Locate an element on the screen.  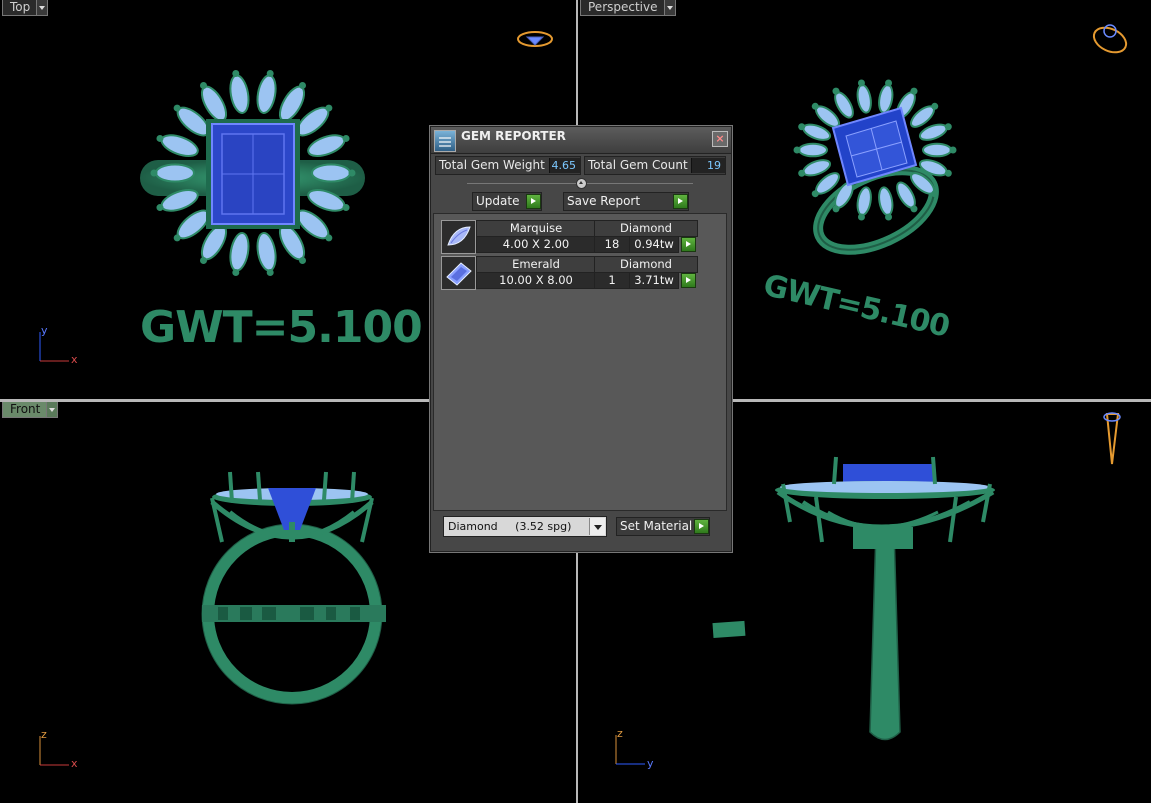
gem-size-cell: 4.00 X 2.00 is located at coordinates (536, 244).